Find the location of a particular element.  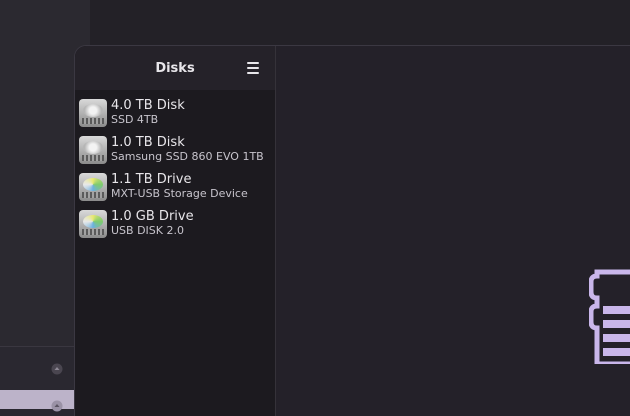

sidebar-title: Disks is located at coordinates (175, 68).